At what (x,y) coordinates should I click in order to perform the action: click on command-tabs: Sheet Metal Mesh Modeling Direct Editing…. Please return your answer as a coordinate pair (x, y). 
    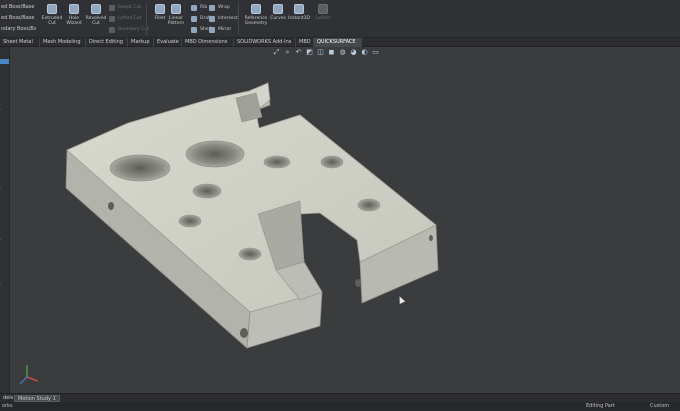
    Looking at the image, I should click on (340, 42).